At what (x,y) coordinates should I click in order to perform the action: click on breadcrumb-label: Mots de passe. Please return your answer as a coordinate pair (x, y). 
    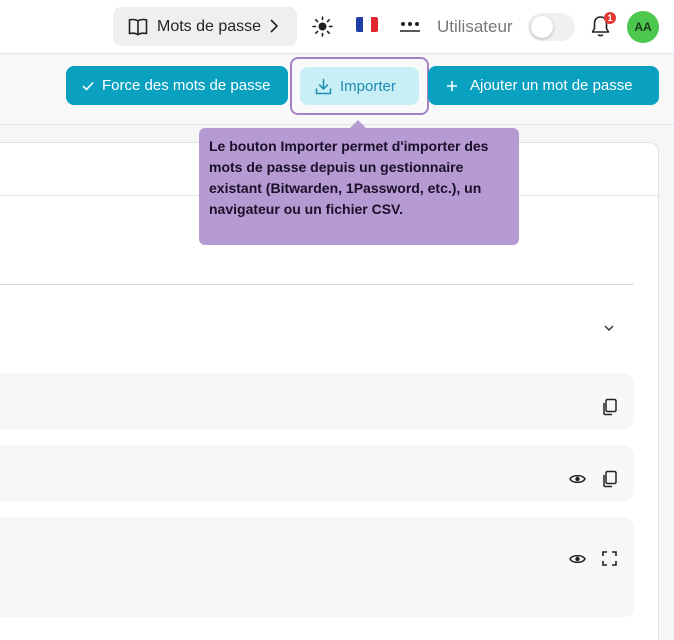
    Looking at the image, I should click on (209, 26).